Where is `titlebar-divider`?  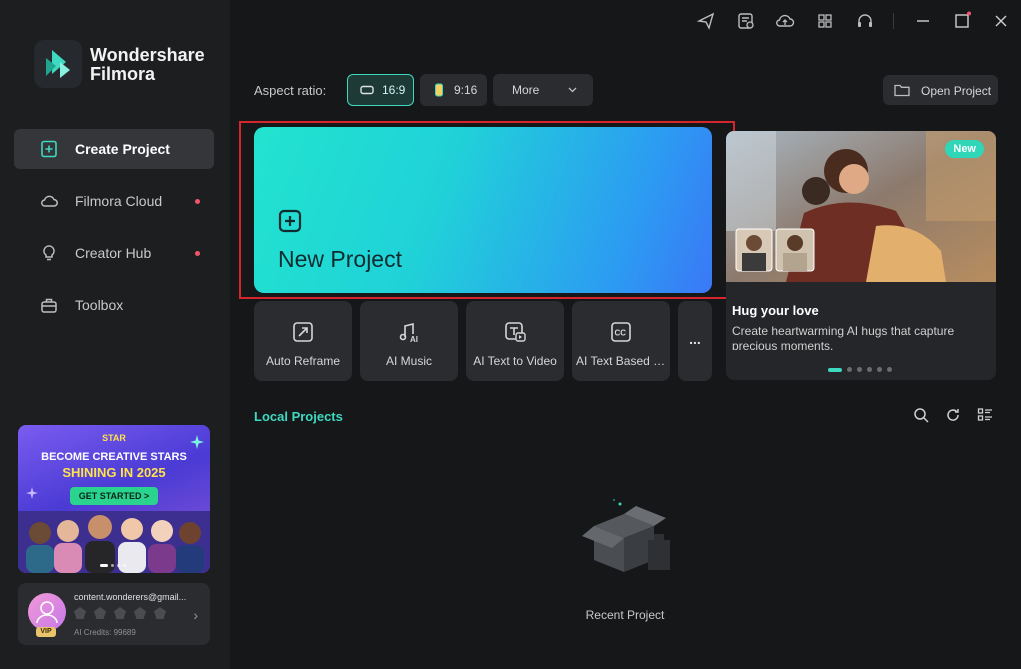
titlebar-divider is located at coordinates (893, 21).